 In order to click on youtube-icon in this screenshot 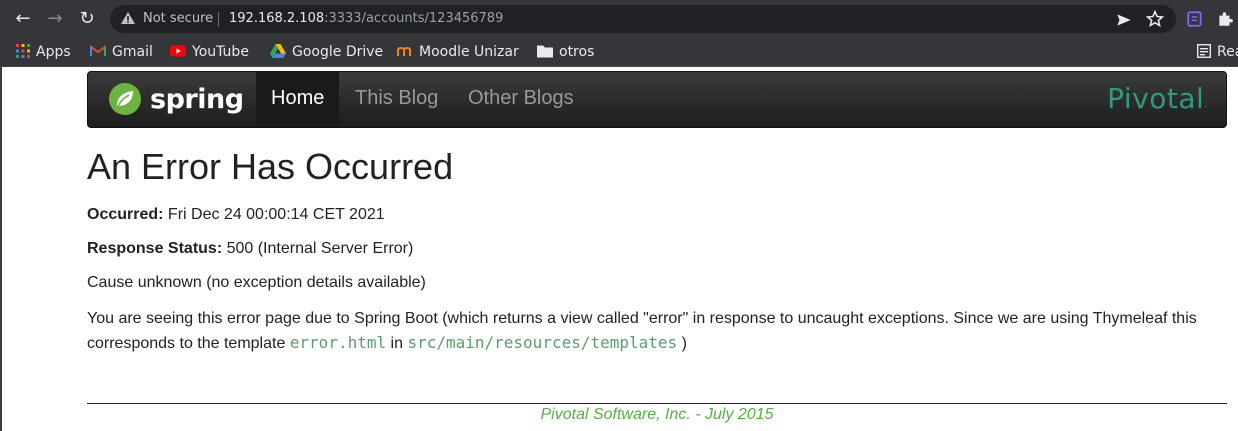, I will do `click(178, 51)`.